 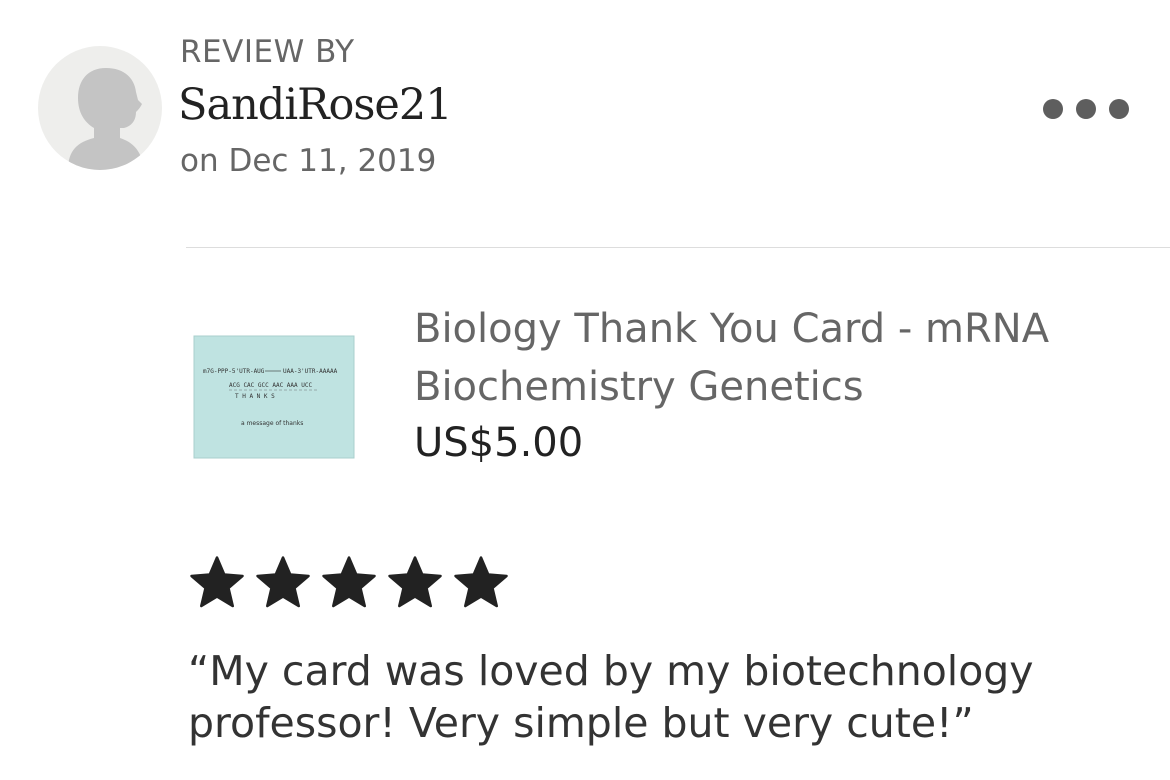 I want to click on thumb-codons: ACG CAC GCC AAC AAA UCC, so click(x=270, y=385).